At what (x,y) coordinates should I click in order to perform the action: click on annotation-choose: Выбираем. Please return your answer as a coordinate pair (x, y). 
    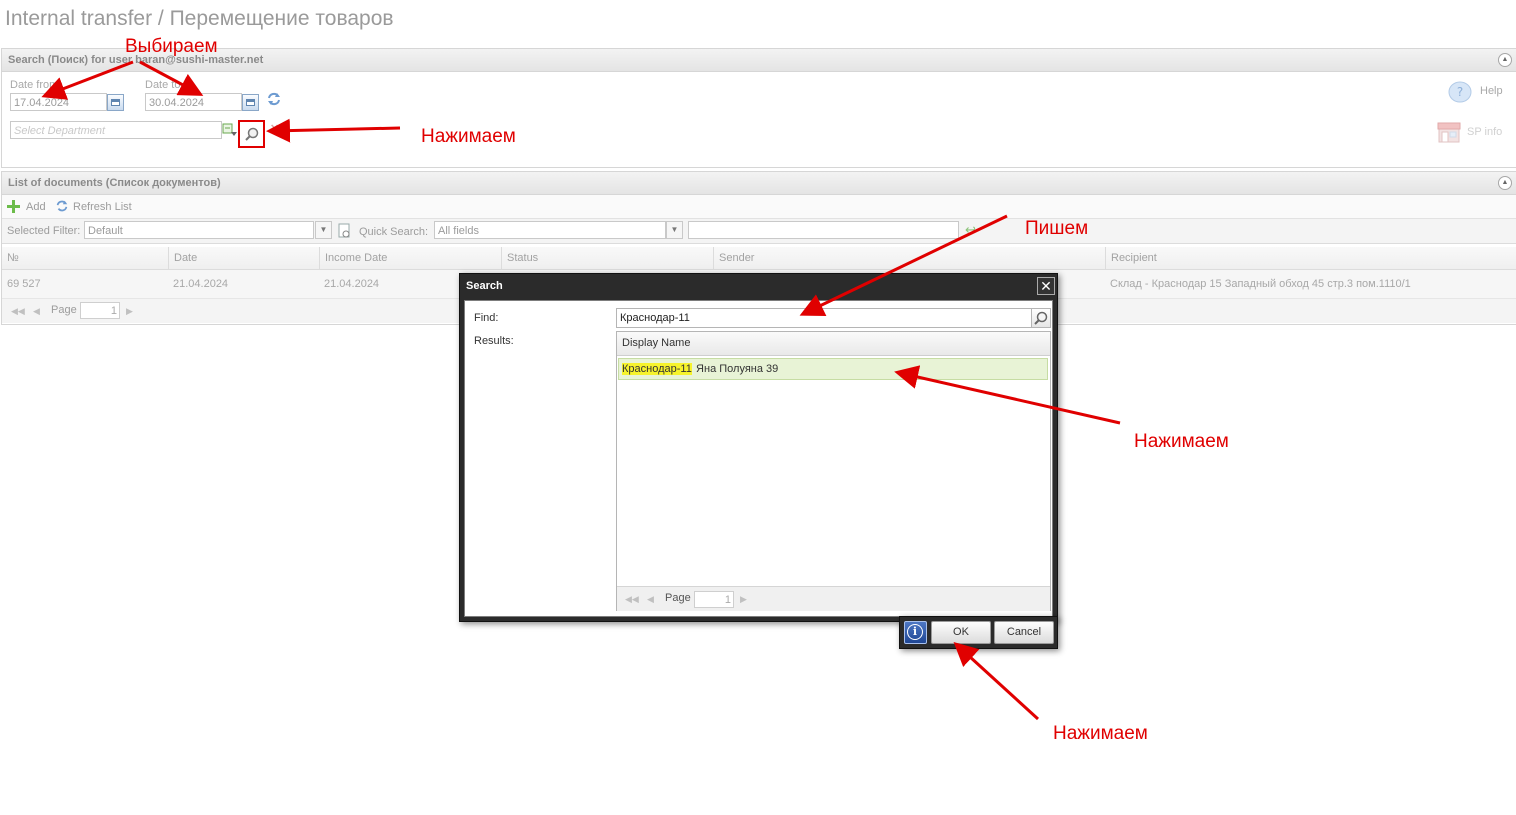
    Looking at the image, I should click on (171, 46).